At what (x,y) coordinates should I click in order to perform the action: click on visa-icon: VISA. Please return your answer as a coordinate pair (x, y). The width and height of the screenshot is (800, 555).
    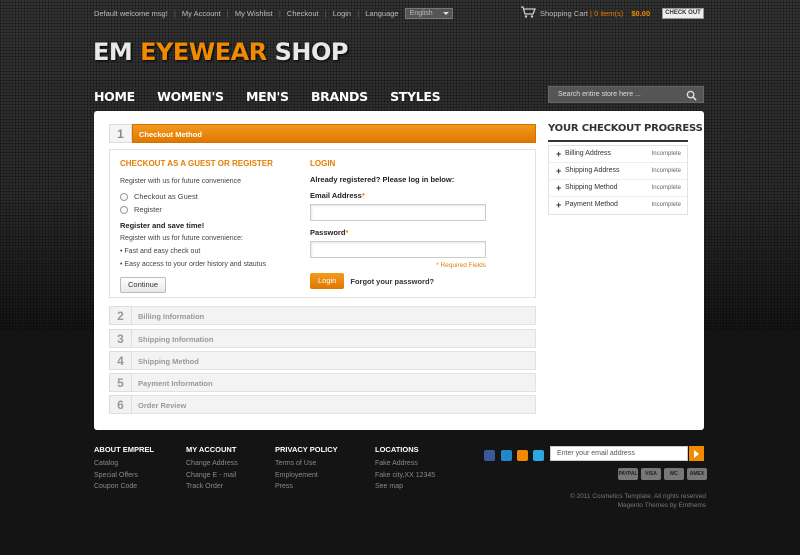
    Looking at the image, I should click on (651, 474).